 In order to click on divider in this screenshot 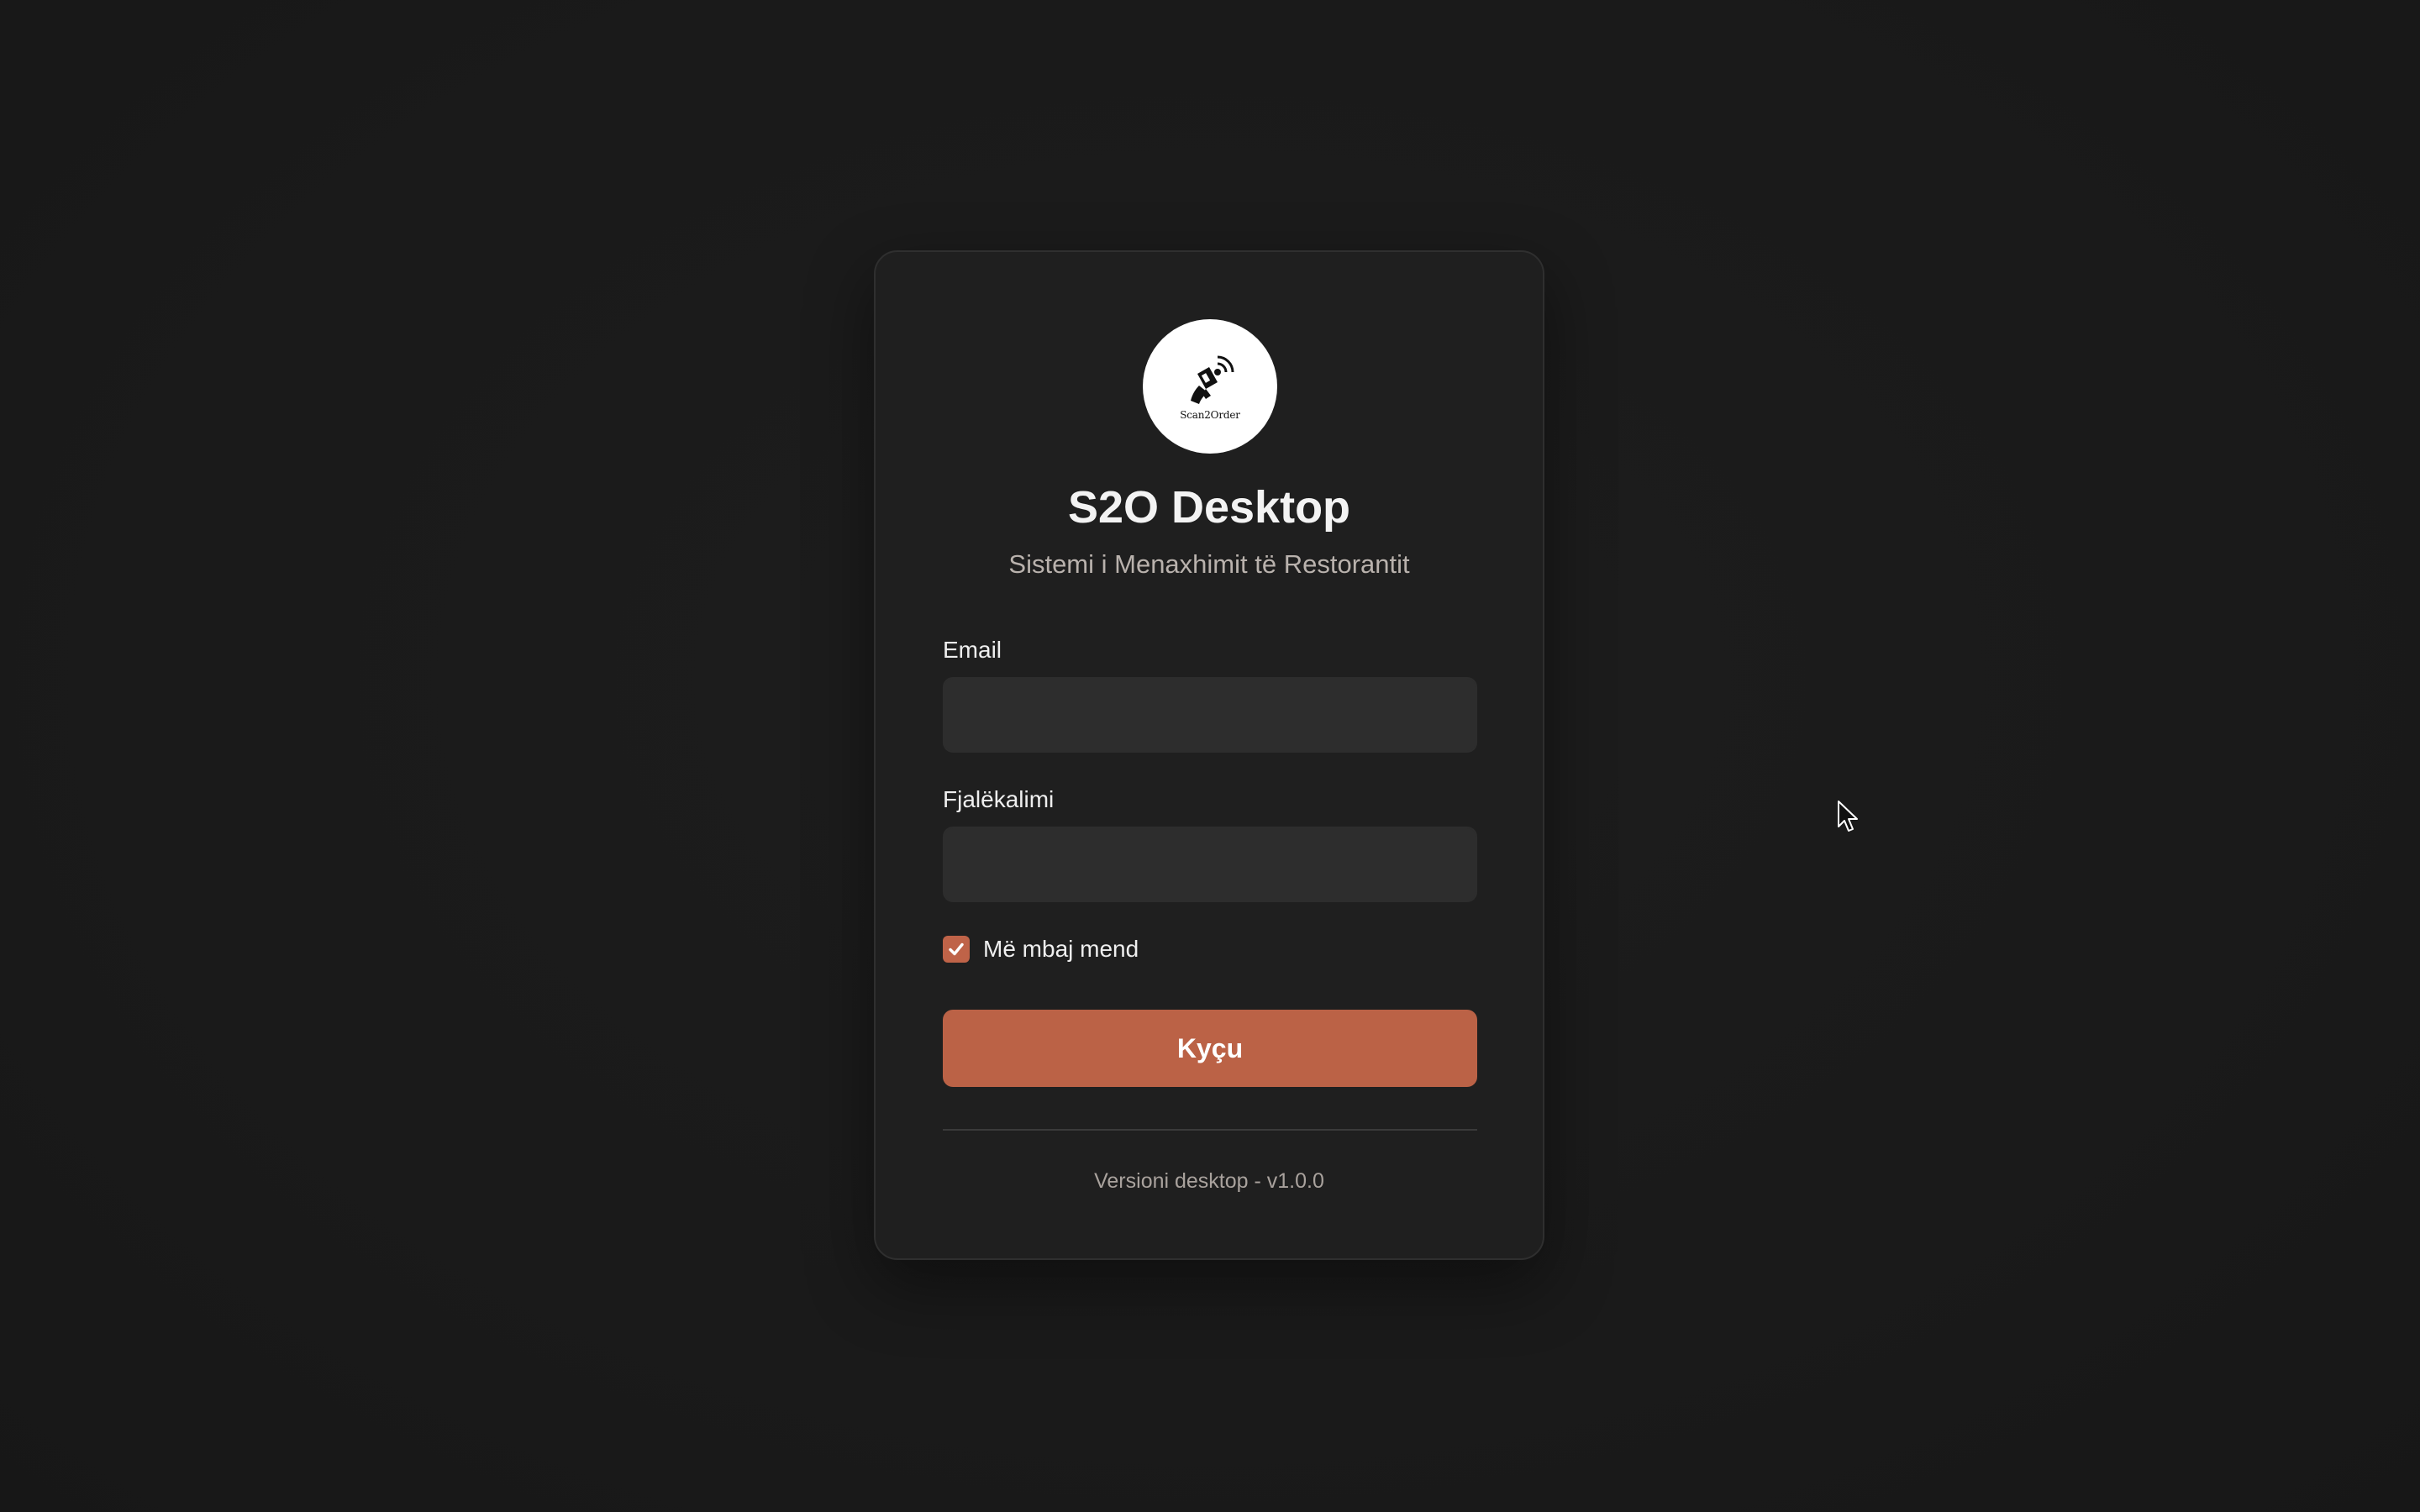, I will do `click(1210, 1130)`.